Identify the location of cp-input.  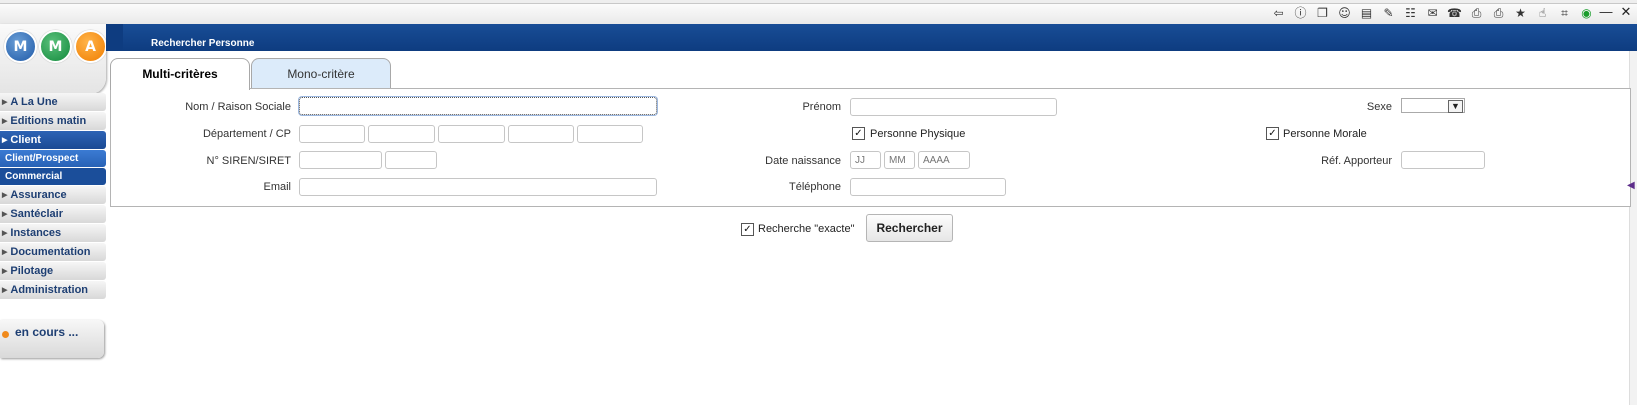
(610, 134).